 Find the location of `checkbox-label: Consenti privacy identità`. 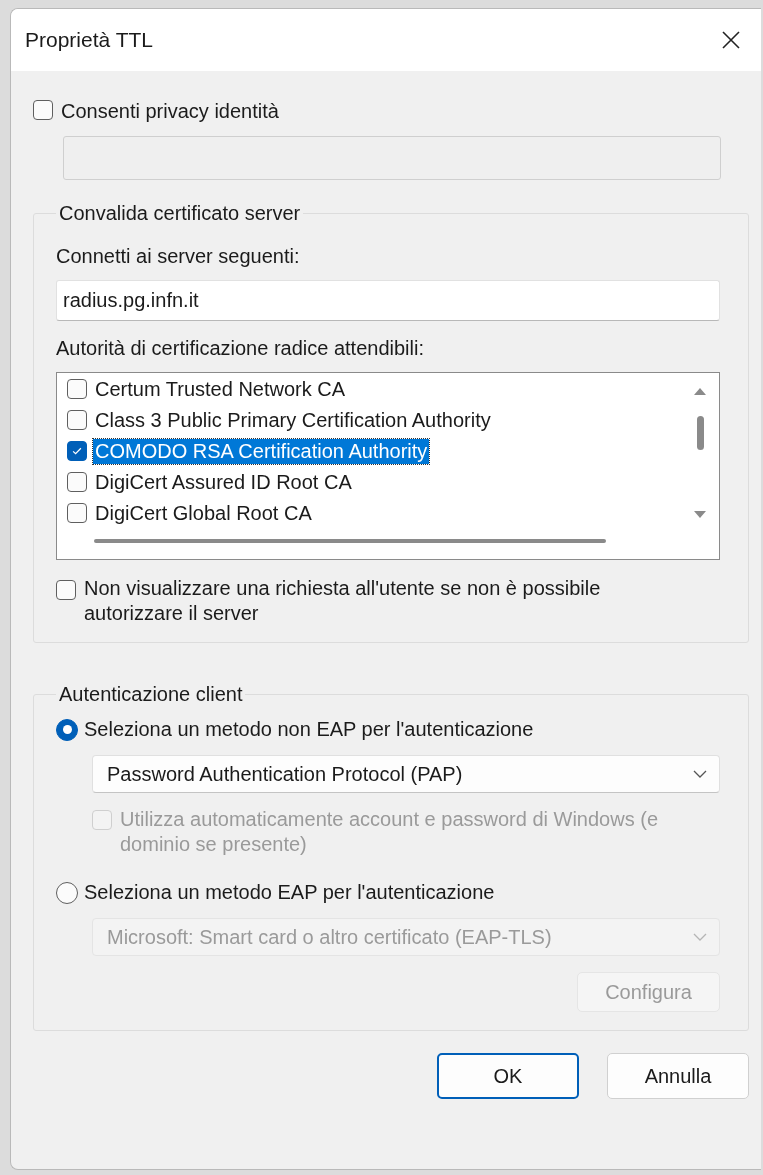

checkbox-label: Consenti privacy identità is located at coordinates (170, 111).